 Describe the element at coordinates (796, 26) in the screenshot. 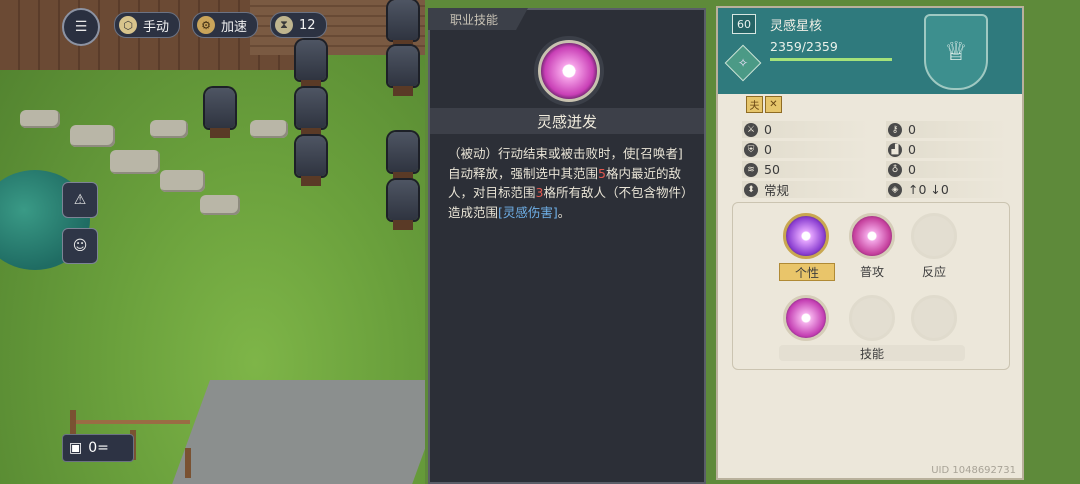

I see `character-name: 灵感星核` at that location.